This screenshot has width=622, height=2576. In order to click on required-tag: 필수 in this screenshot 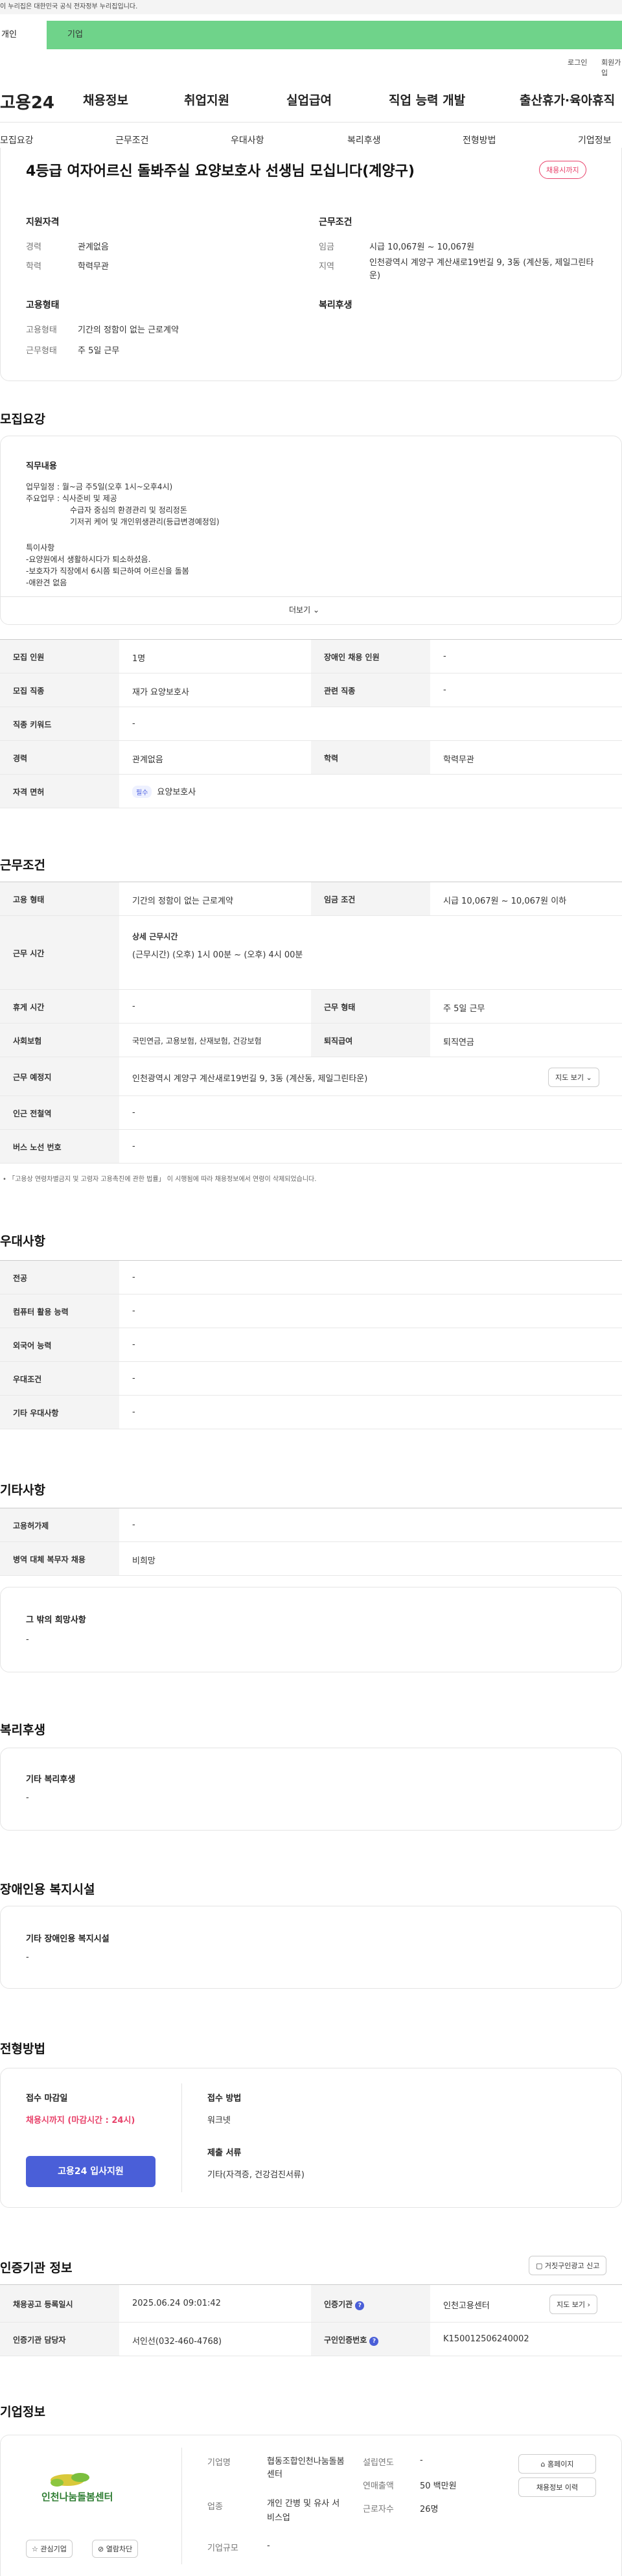, I will do `click(142, 792)`.